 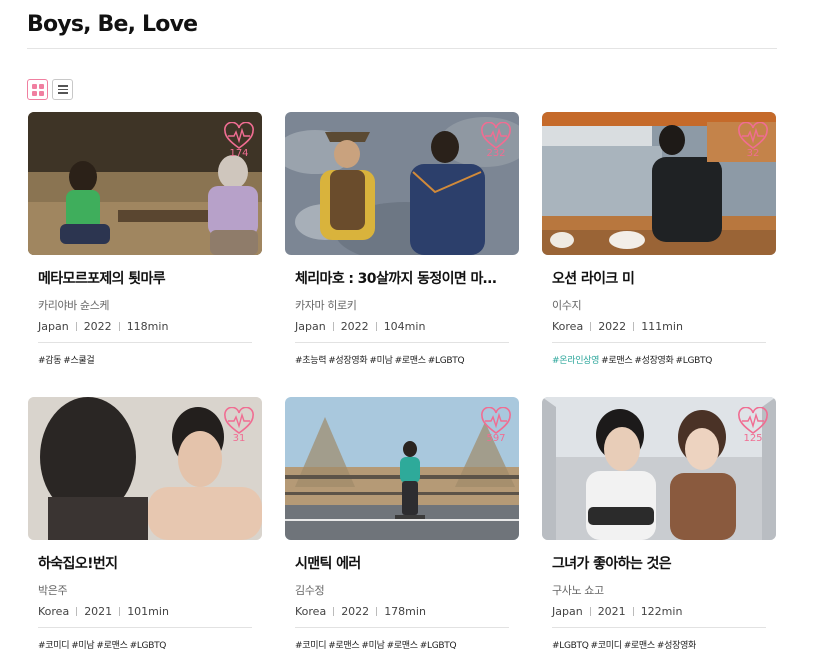 What do you see at coordinates (753, 425) in the screenshot?
I see `like-badge: 125` at bounding box center [753, 425].